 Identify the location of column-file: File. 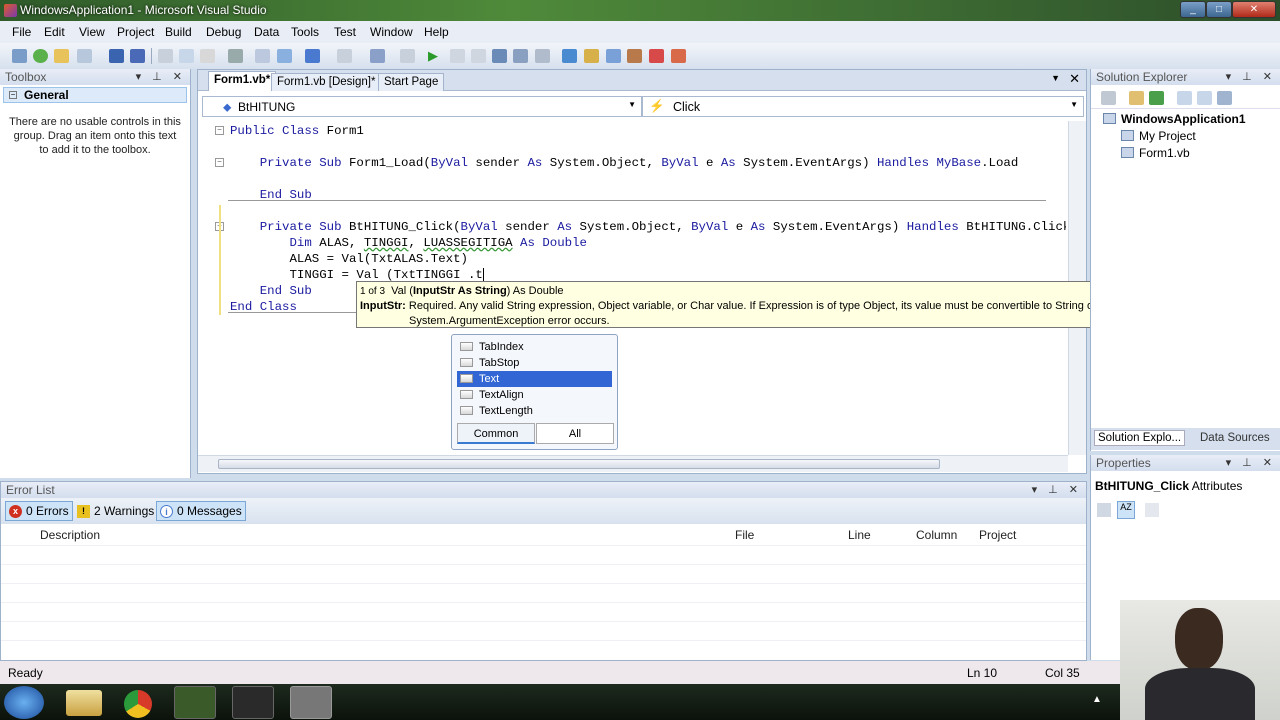
(744, 535).